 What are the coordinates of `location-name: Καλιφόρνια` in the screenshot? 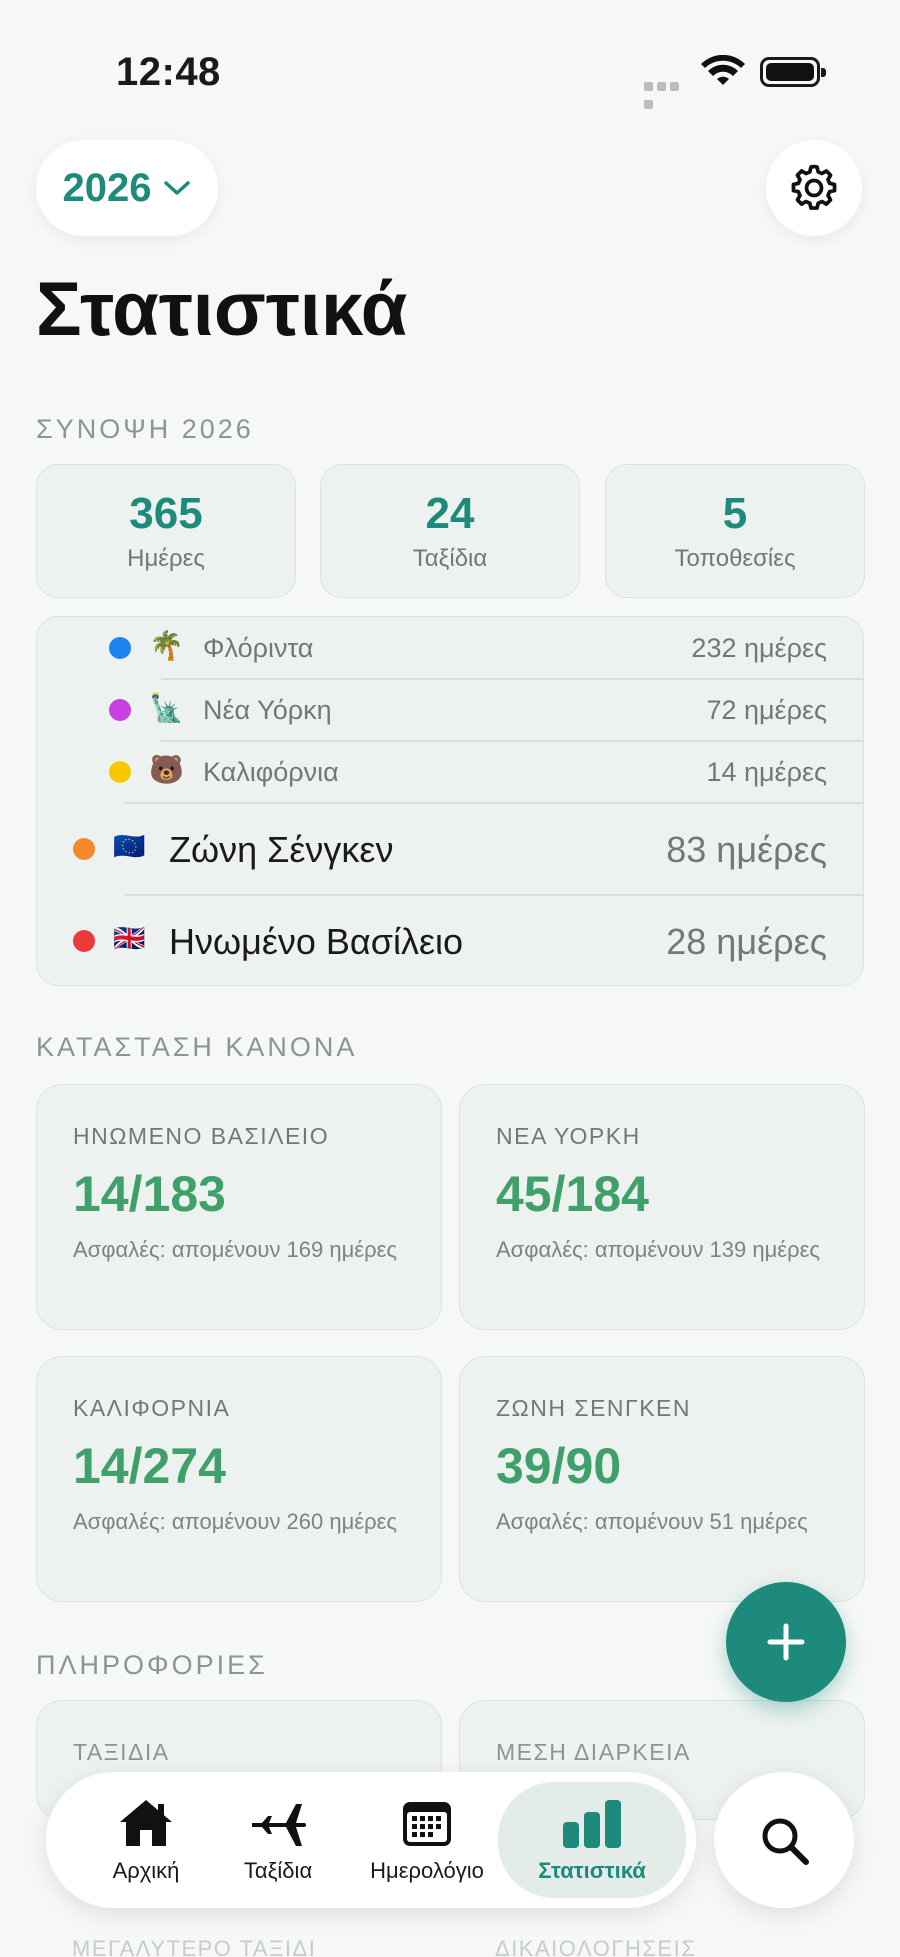 It's located at (271, 772).